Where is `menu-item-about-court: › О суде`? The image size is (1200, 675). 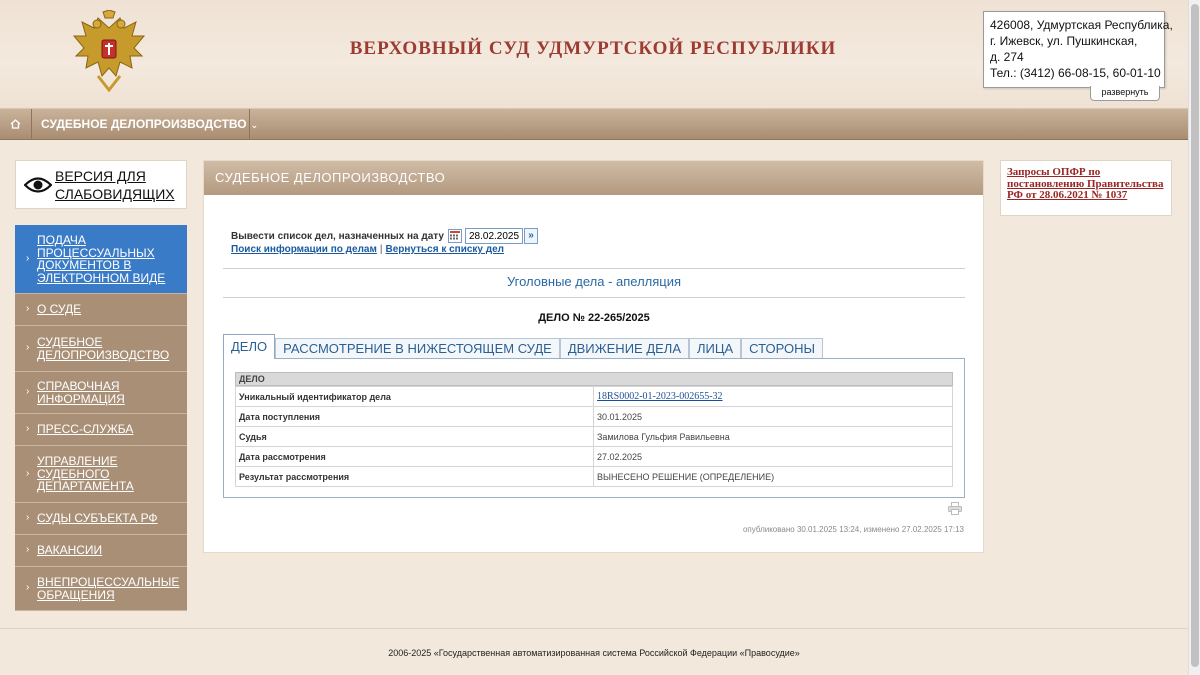 menu-item-about-court: › О суде is located at coordinates (101, 310).